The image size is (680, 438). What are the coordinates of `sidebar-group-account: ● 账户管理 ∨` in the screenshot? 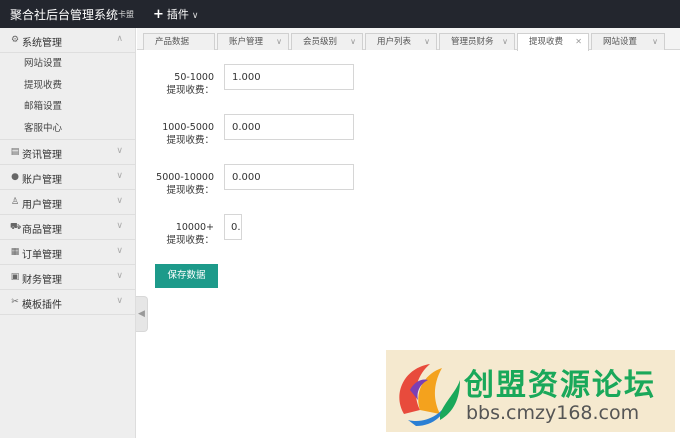 It's located at (67, 177).